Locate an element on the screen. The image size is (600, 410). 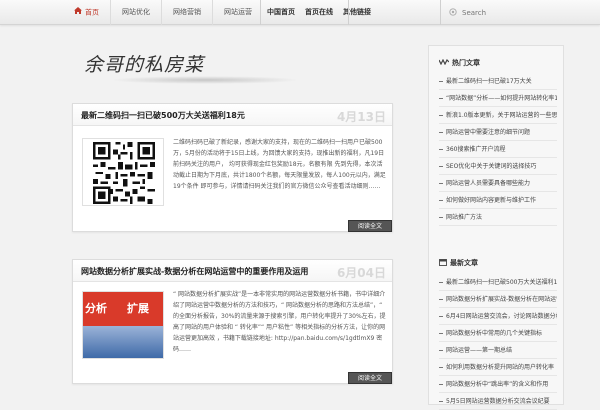
banner-image: 分析 扩展 is located at coordinates (123, 325).